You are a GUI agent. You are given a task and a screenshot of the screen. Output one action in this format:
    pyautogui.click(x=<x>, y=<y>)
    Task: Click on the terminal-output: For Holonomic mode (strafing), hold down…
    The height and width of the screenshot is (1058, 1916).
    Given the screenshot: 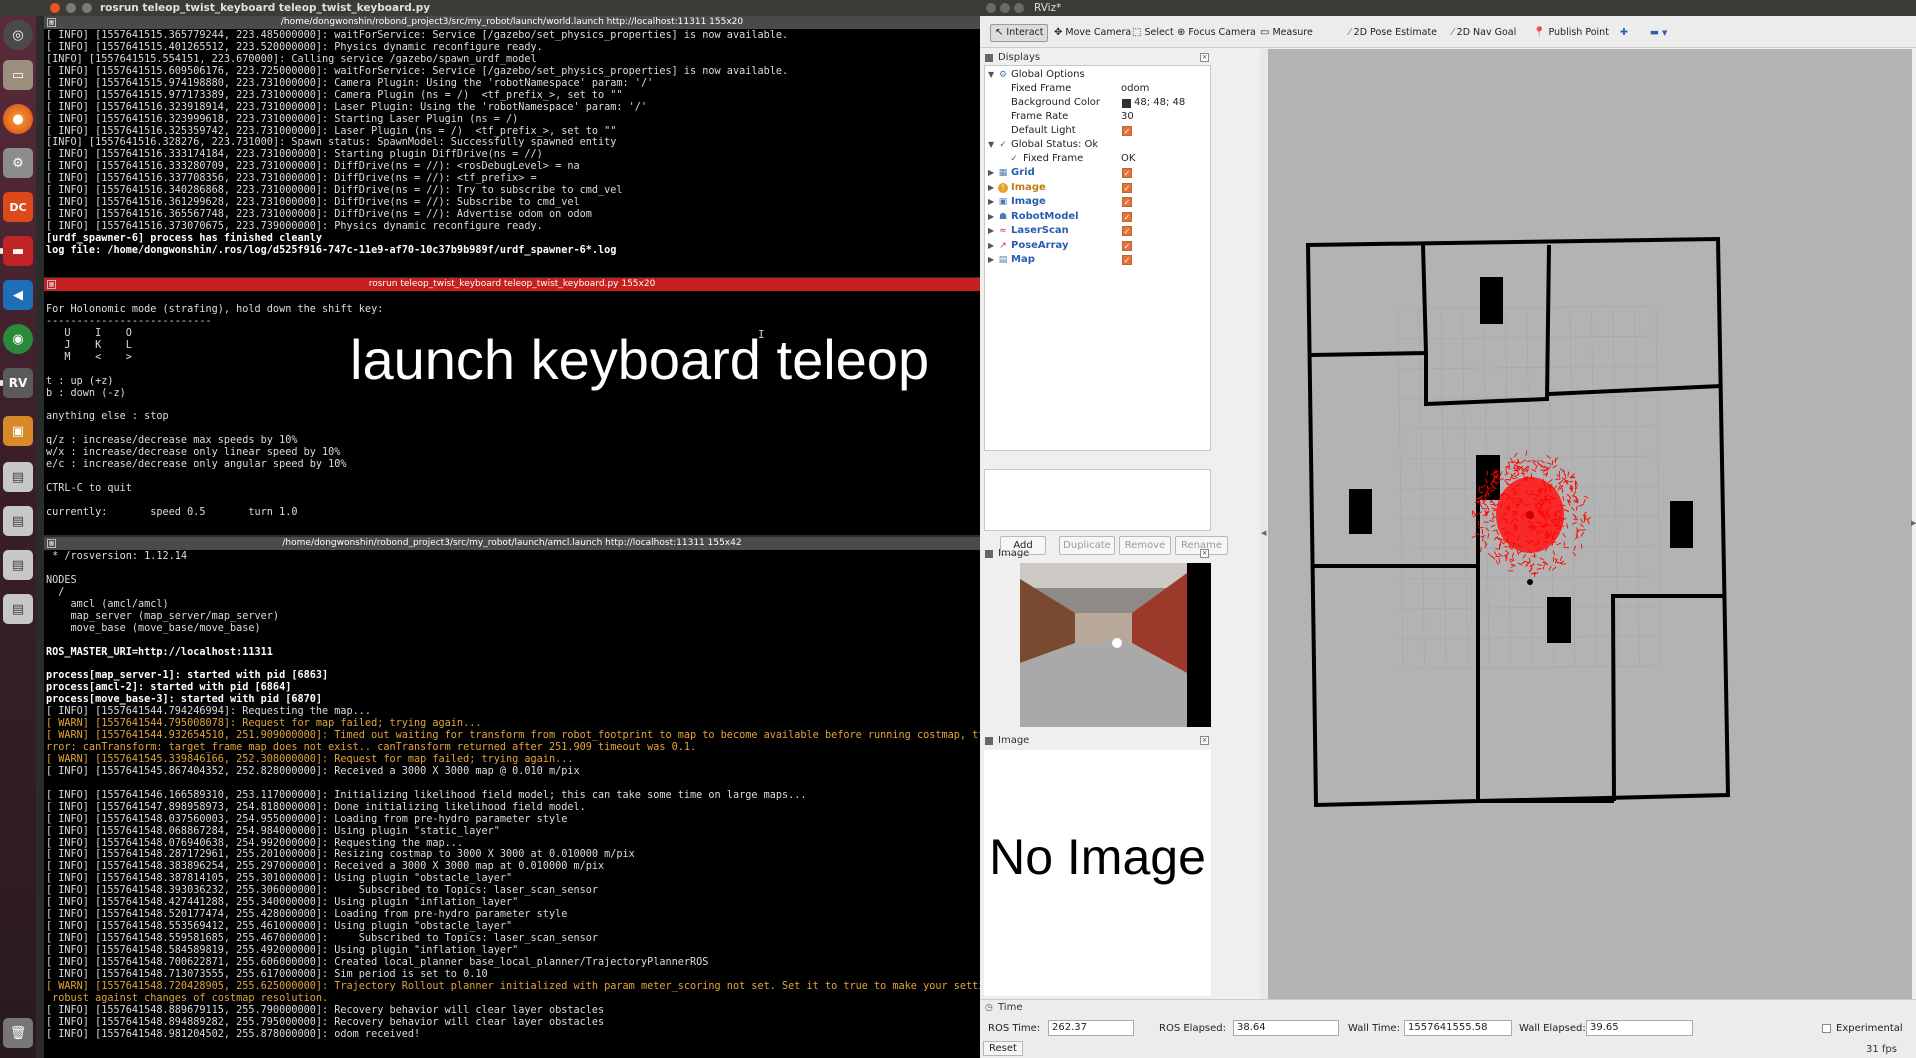 What is the action you would take?
    pyautogui.click(x=512, y=405)
    